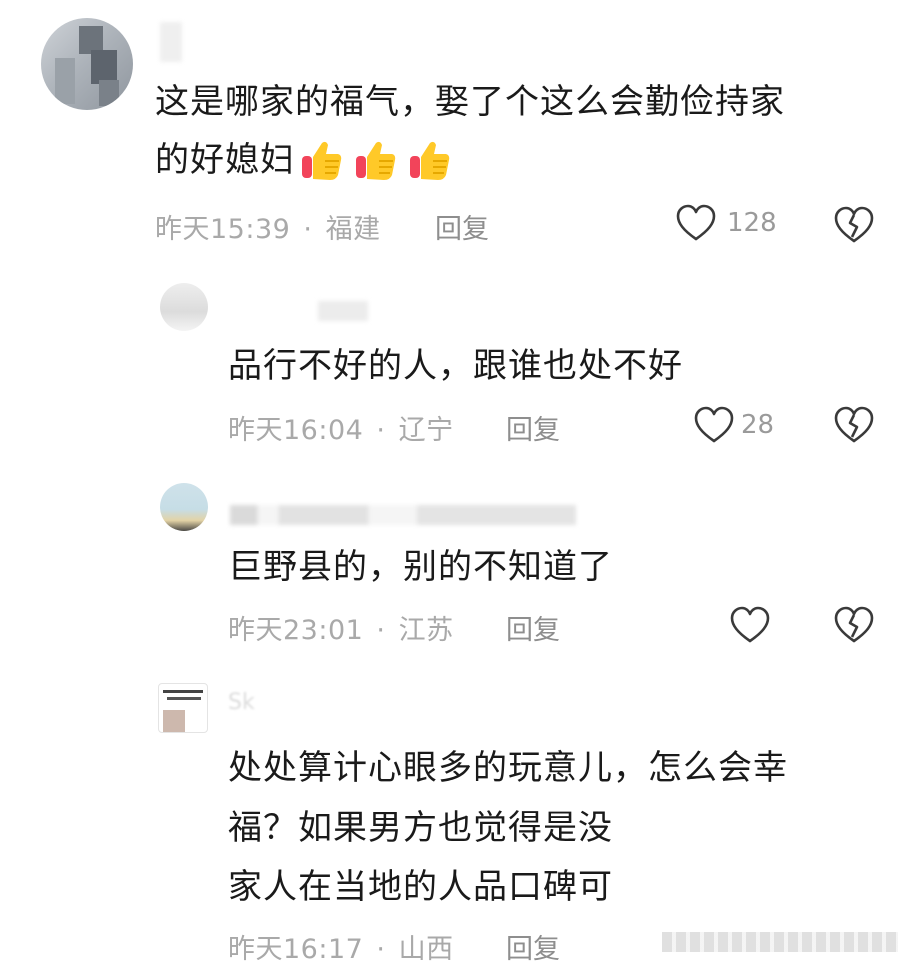 The height and width of the screenshot is (975, 922). What do you see at coordinates (758, 425) in the screenshot?
I see `like-count: 28` at bounding box center [758, 425].